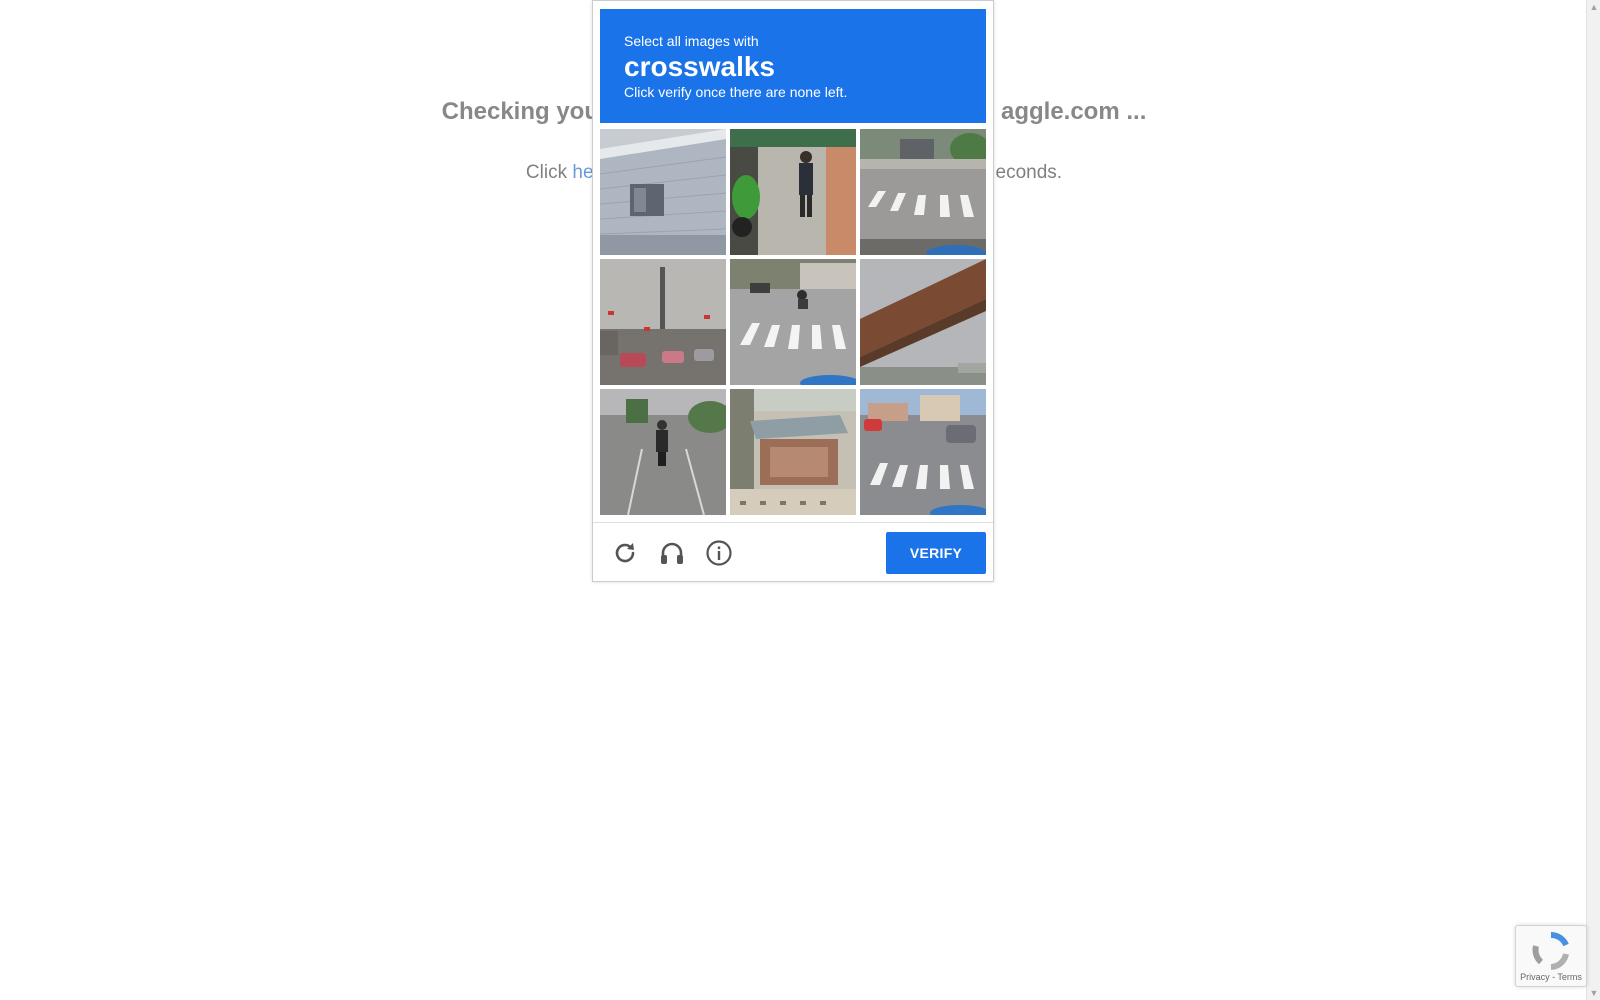 The width and height of the screenshot is (1600, 1000). What do you see at coordinates (936, 553) in the screenshot?
I see `verify-button: VERIFY` at bounding box center [936, 553].